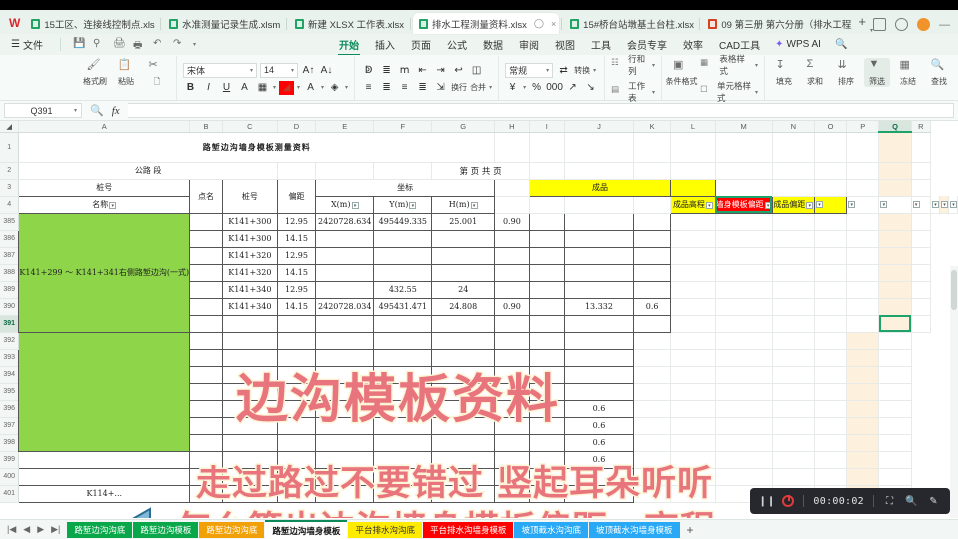 The image size is (958, 539). What do you see at coordinates (652, 341) in the screenshot?
I see `cell-K392` at bounding box center [652, 341].